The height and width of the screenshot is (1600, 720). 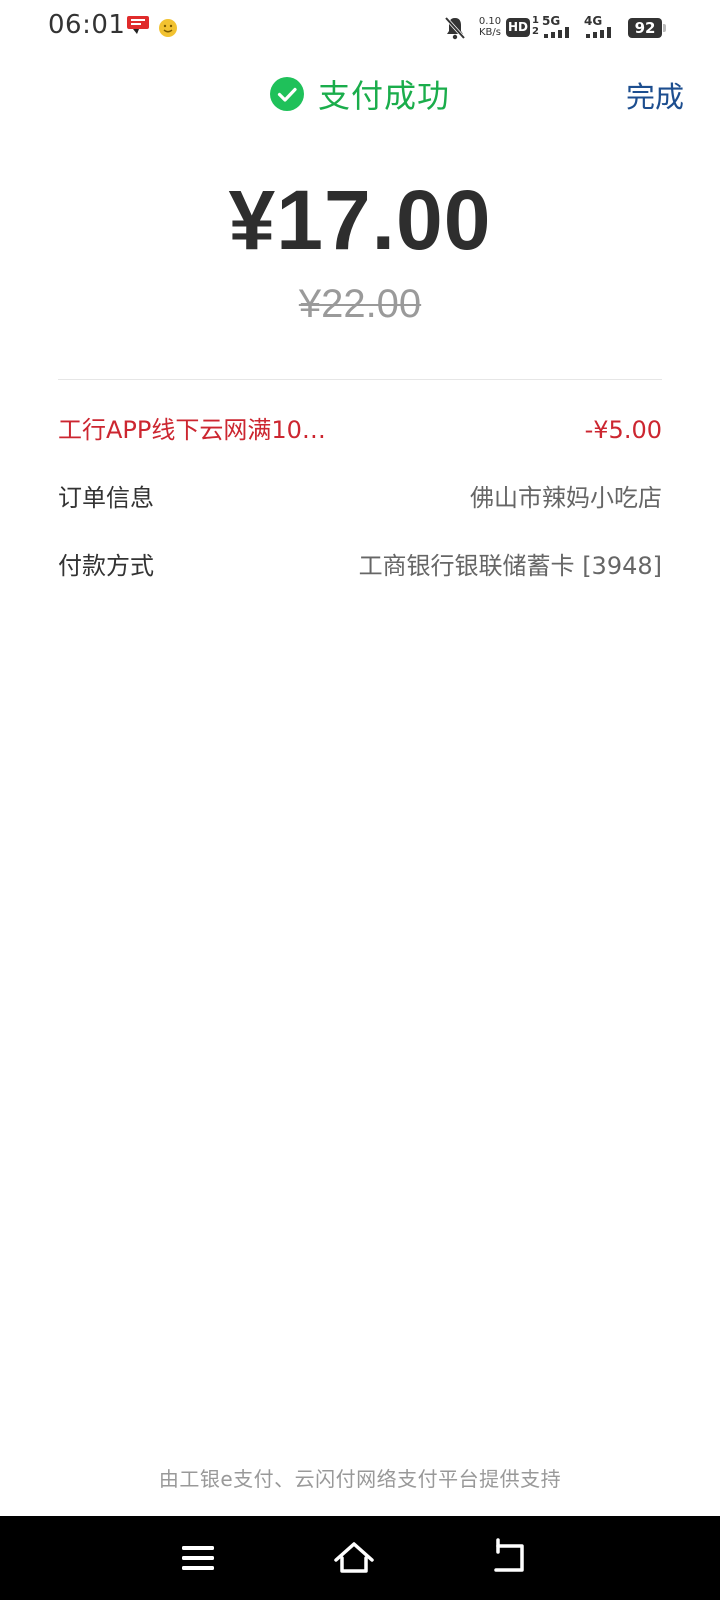 What do you see at coordinates (664, 28) in the screenshot?
I see `battery-tip` at bounding box center [664, 28].